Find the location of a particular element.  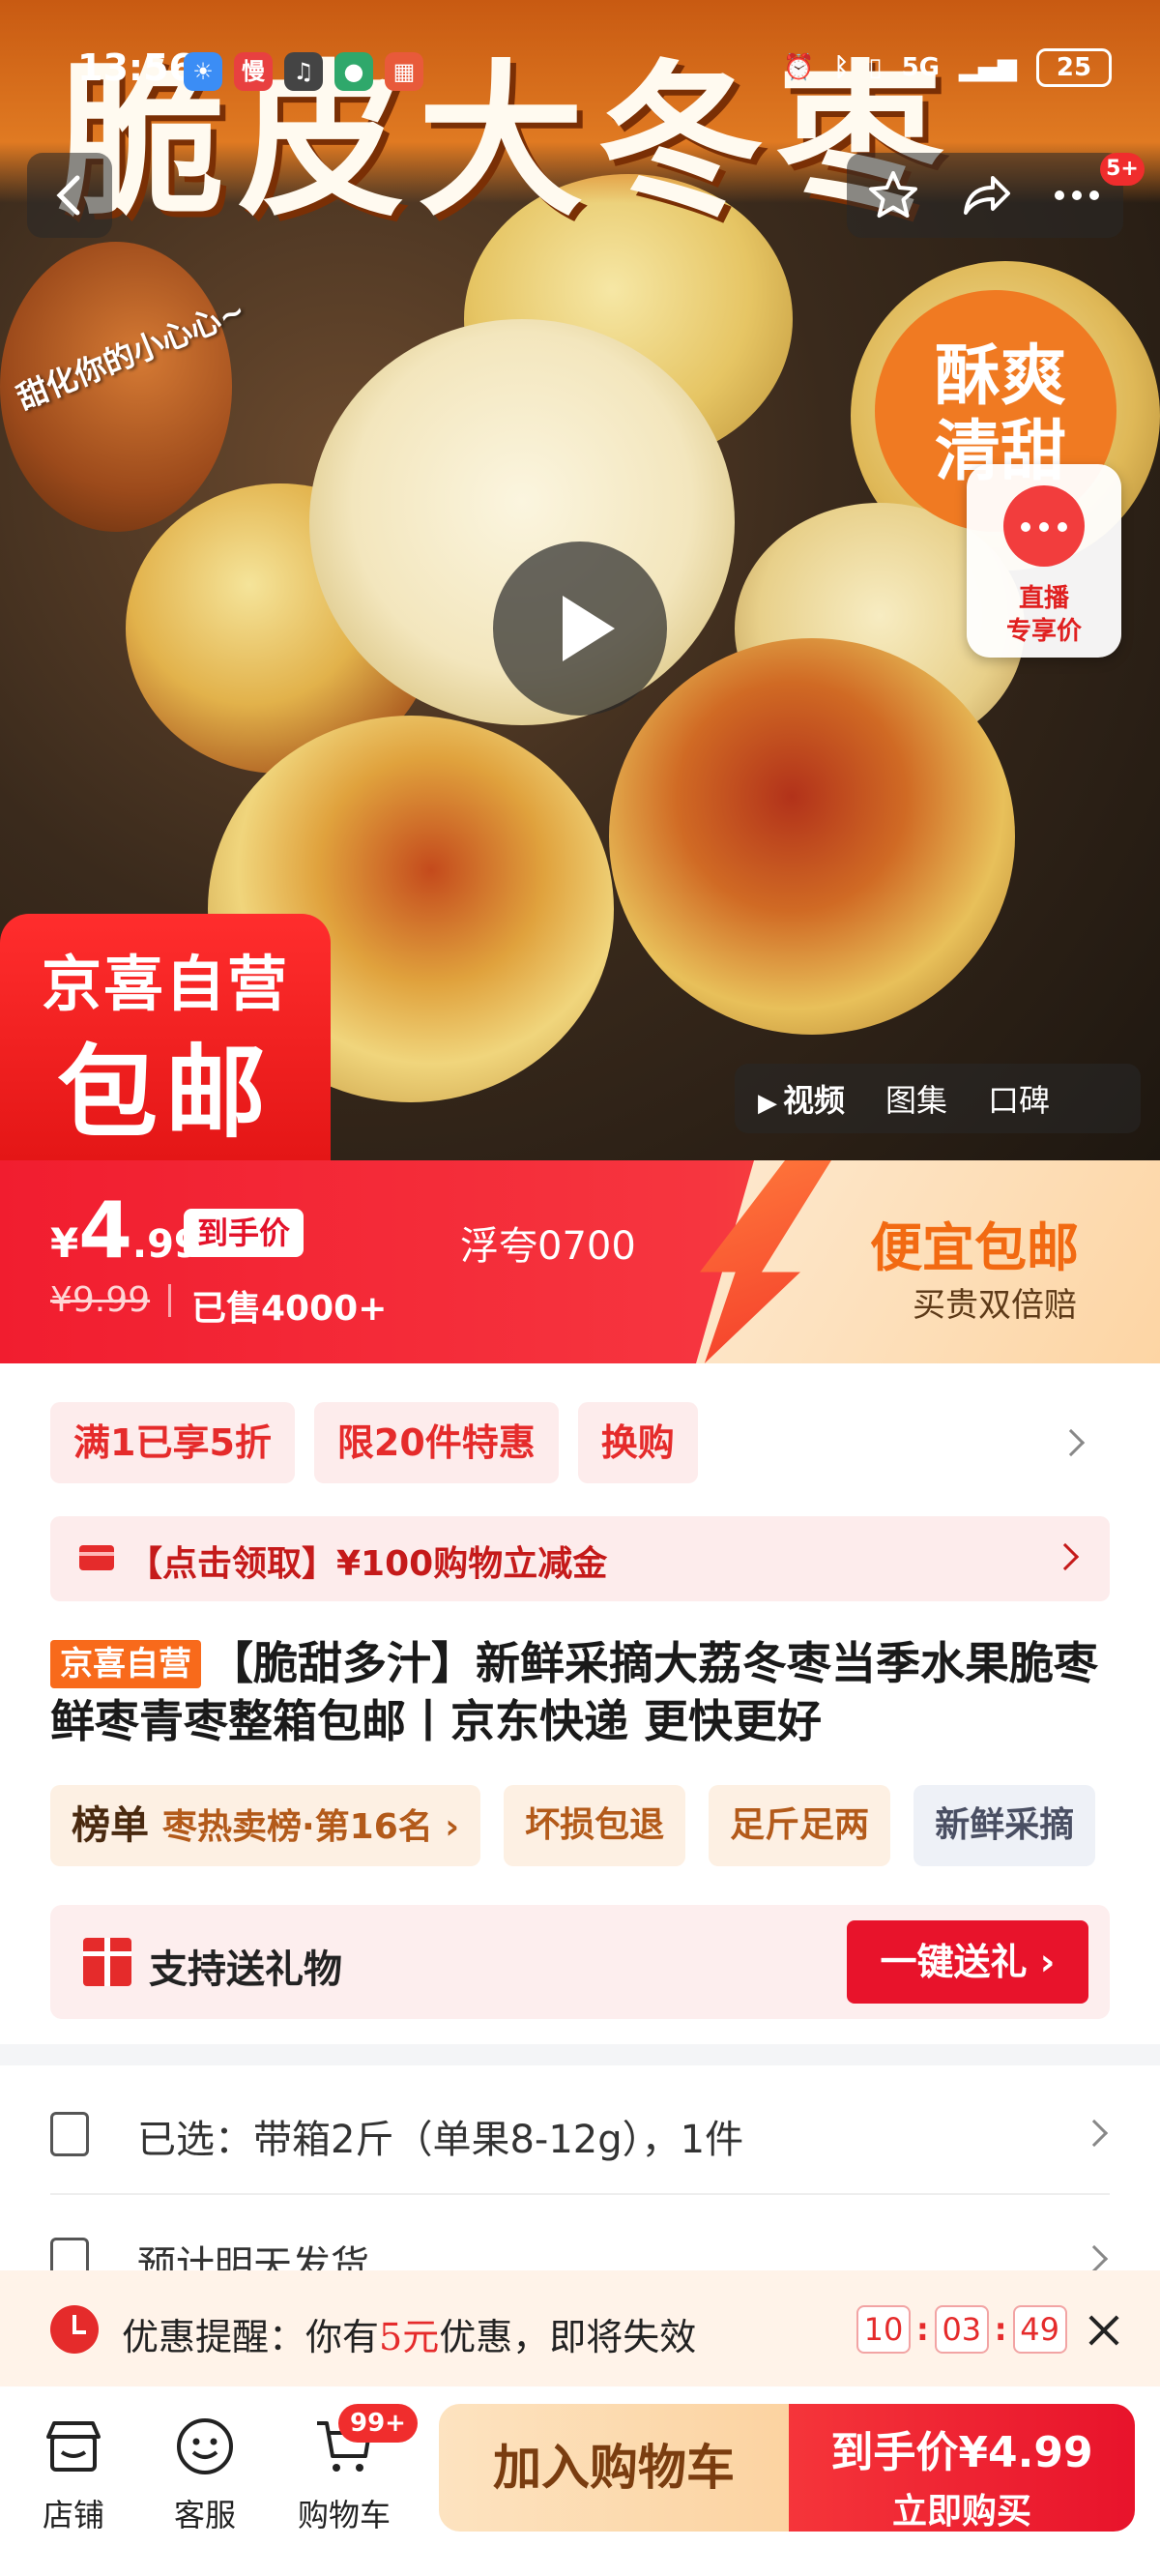

spec-selector-row: 已选：带箱2斤（单果8-12g），1件 is located at coordinates (580, 2132).